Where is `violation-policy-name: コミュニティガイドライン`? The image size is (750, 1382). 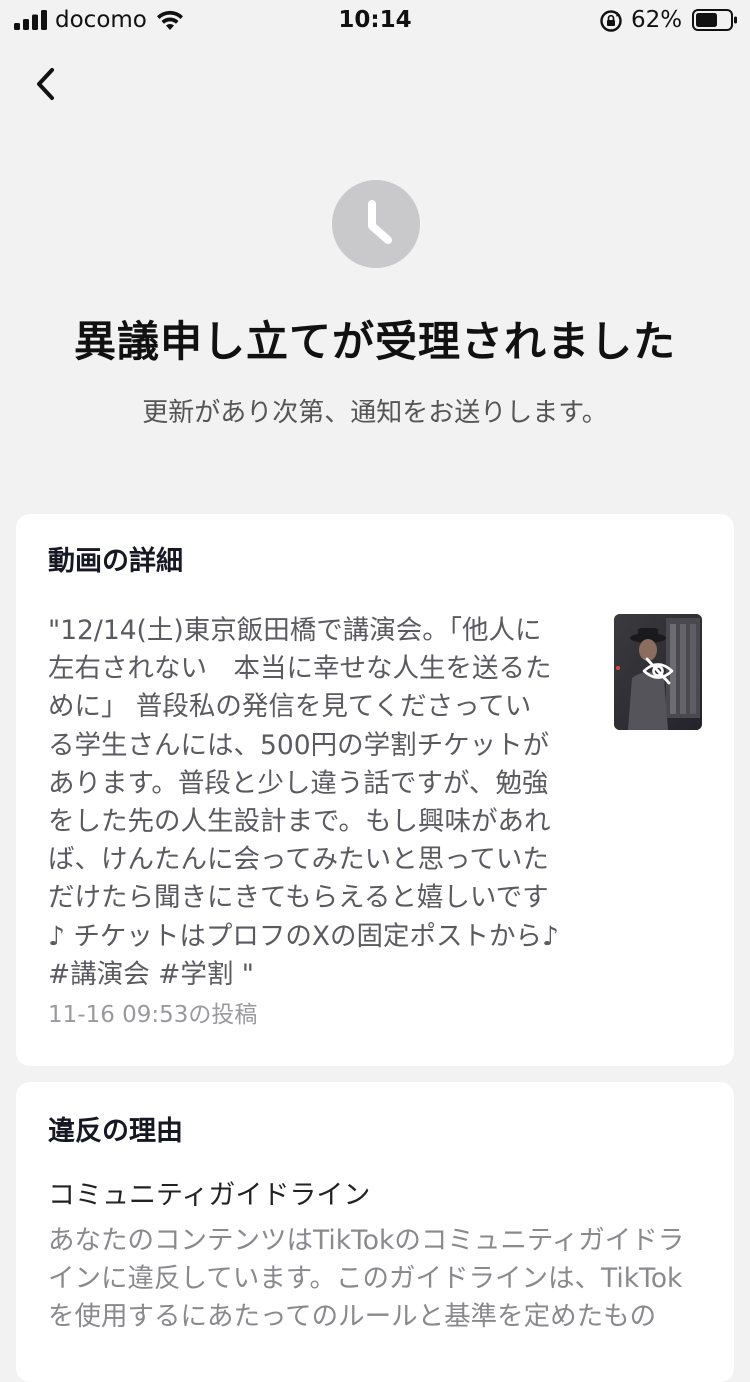
violation-policy-name: コミュニティガイドライン is located at coordinates (209, 1195).